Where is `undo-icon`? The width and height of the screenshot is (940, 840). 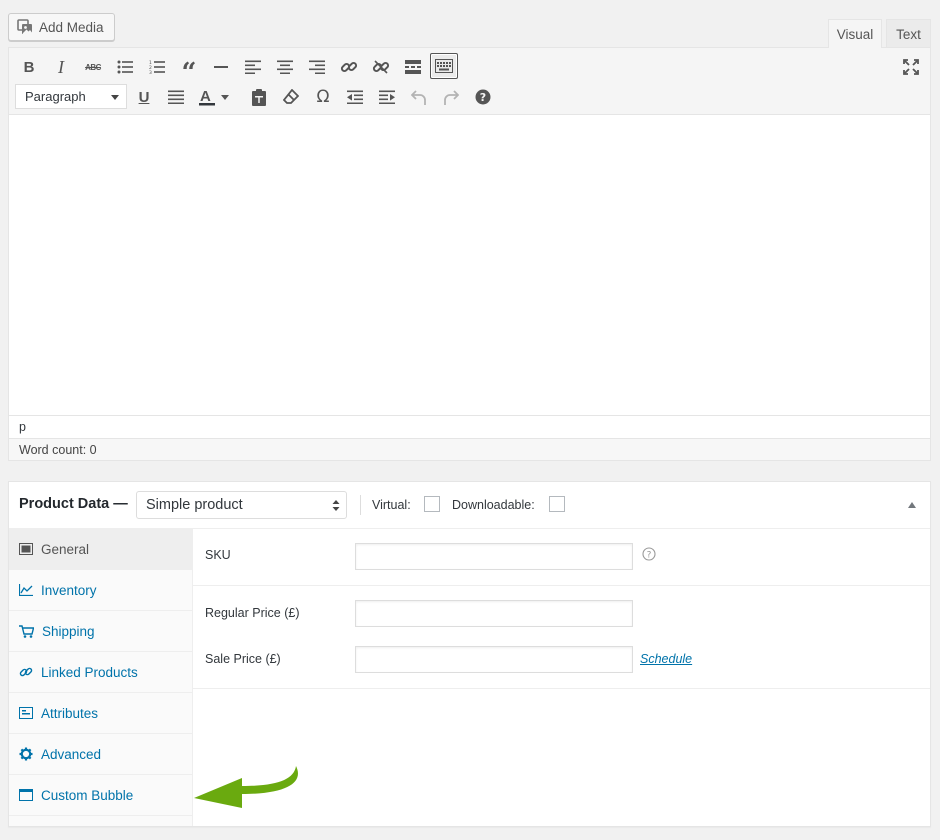
undo-icon is located at coordinates (418, 97).